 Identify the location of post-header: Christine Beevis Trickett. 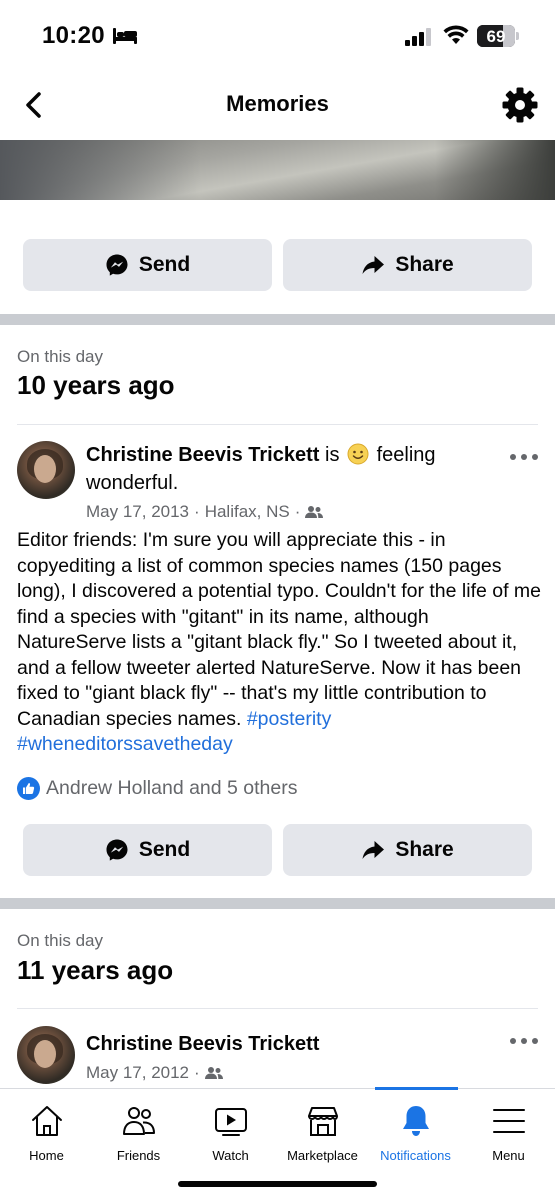
(286, 1044).